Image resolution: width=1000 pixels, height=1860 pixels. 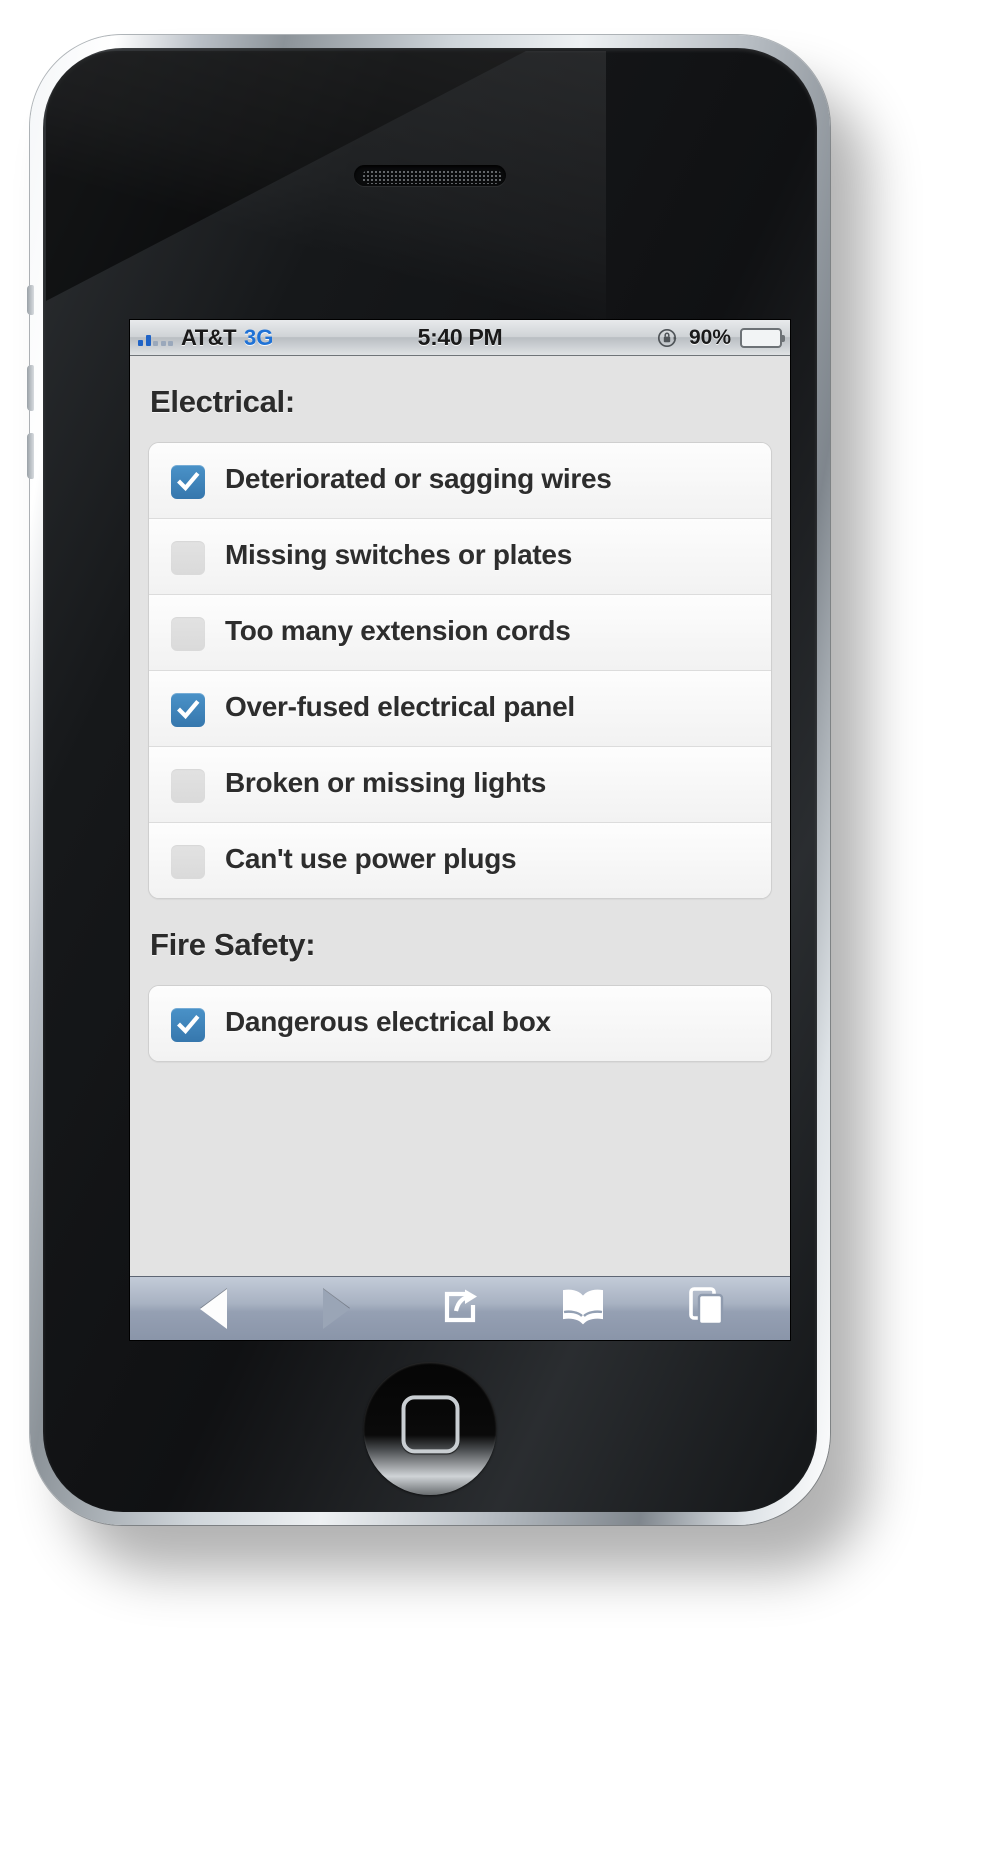 I want to click on bookmarks-button, so click(x=583, y=1308).